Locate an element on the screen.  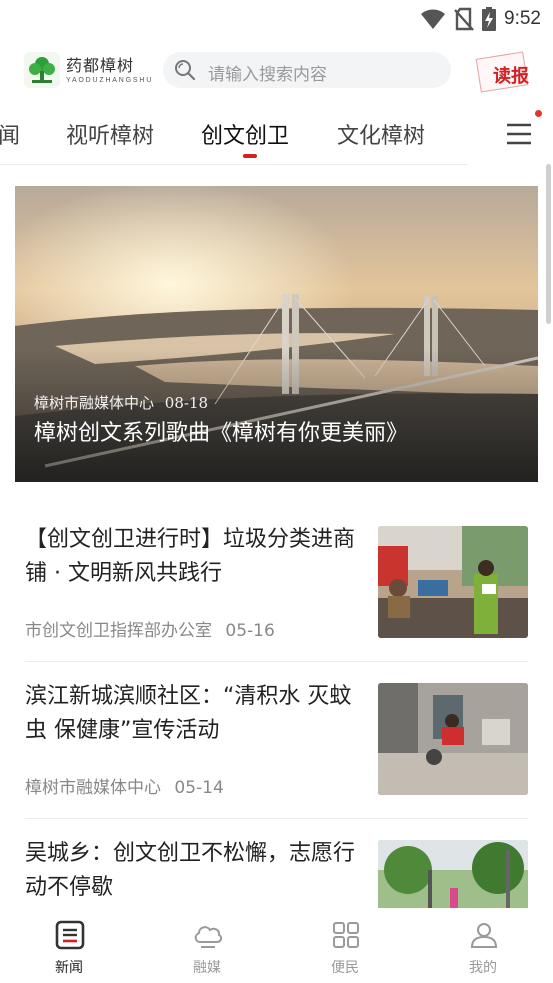
read-newspaper-label: 读报 is located at coordinates (511, 76).